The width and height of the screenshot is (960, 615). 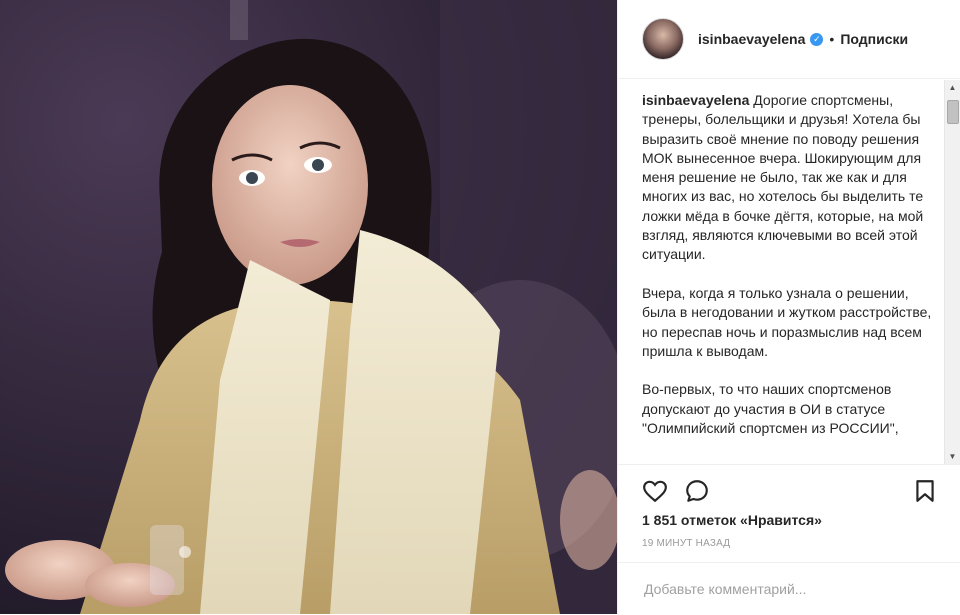 What do you see at coordinates (952, 87) in the screenshot?
I see `scroll-up-arrow-icon: ▲` at bounding box center [952, 87].